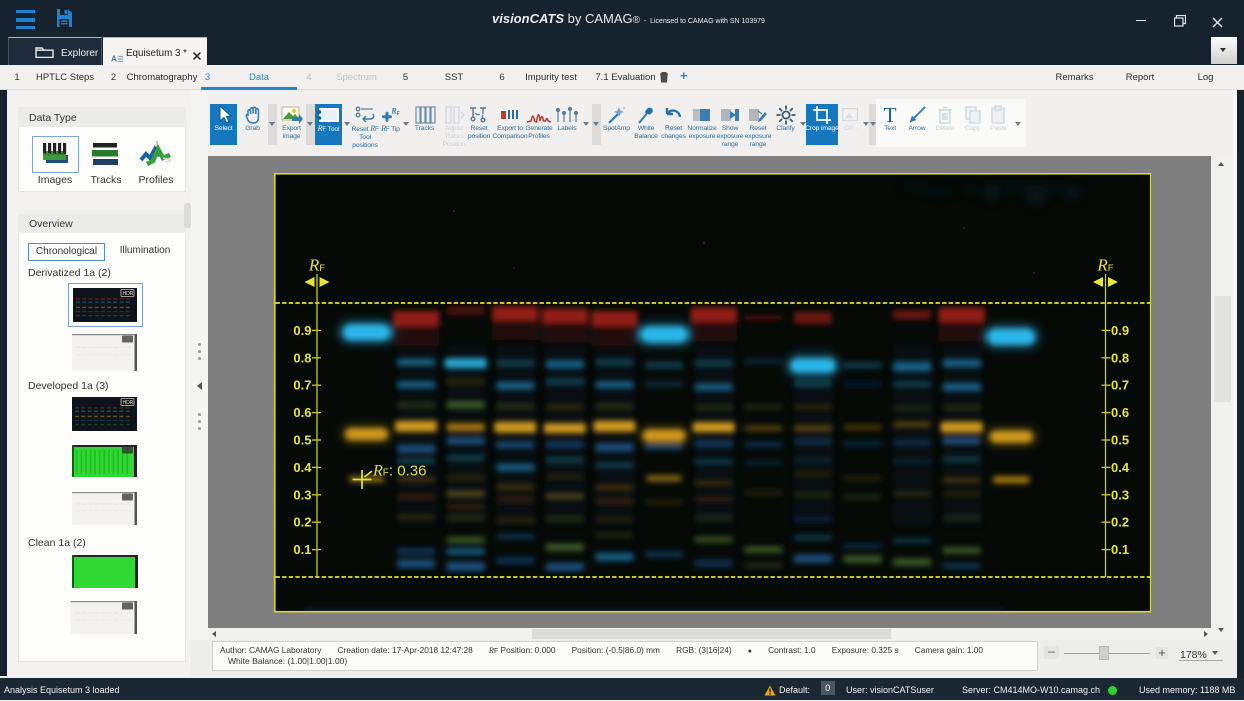 Image resolution: width=1244 pixels, height=701 pixels. Describe the element at coordinates (393, 110) in the screenshot. I see `svg-text: R` at that location.